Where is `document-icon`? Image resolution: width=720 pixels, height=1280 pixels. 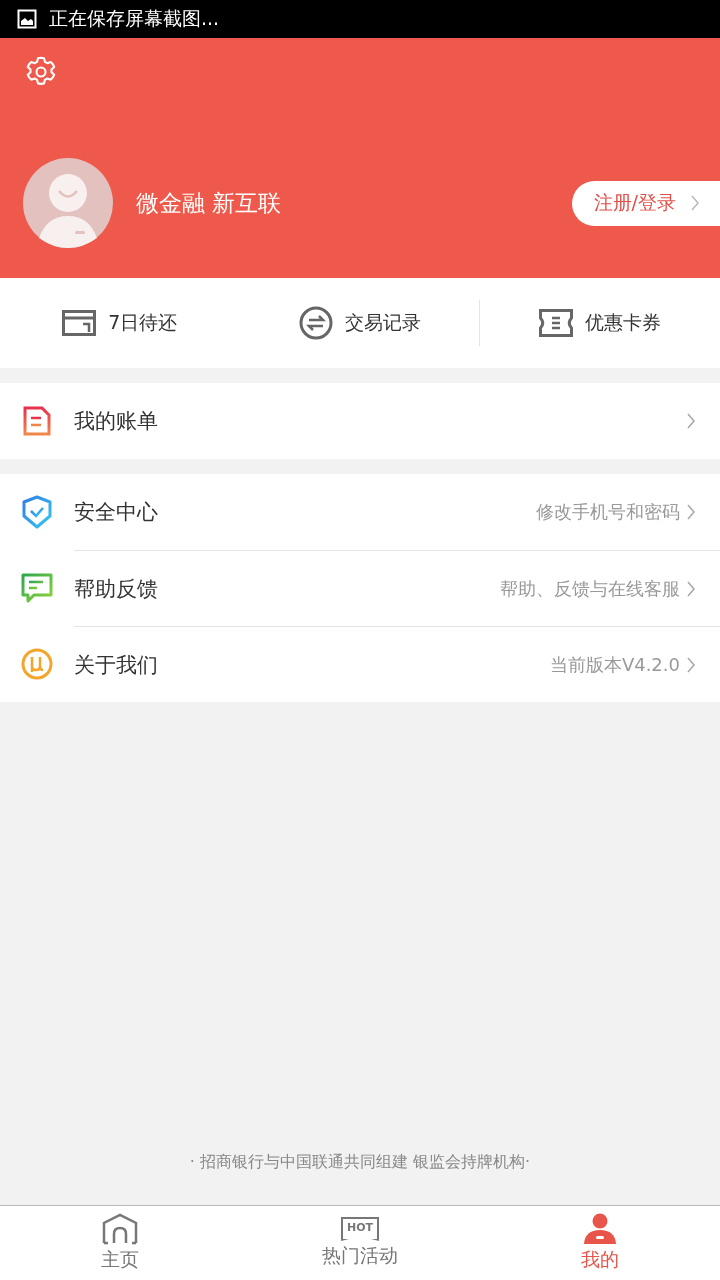
document-icon is located at coordinates (37, 421).